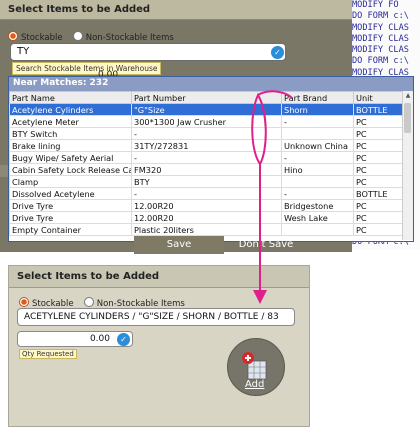  Describe the element at coordinates (70, 109) in the screenshot. I see `table-cell: Acetylene Cylinders` at that location.